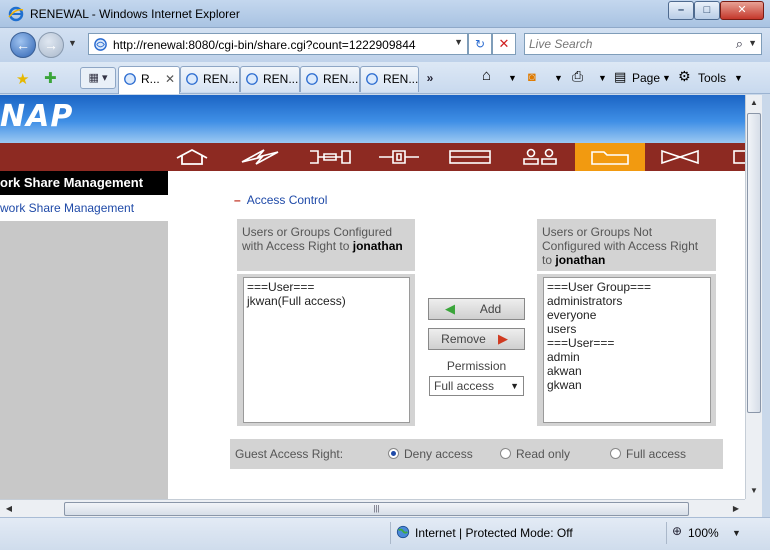  I want to click on configured-users-list: ===User=== jkwan(Full access), so click(326, 350).